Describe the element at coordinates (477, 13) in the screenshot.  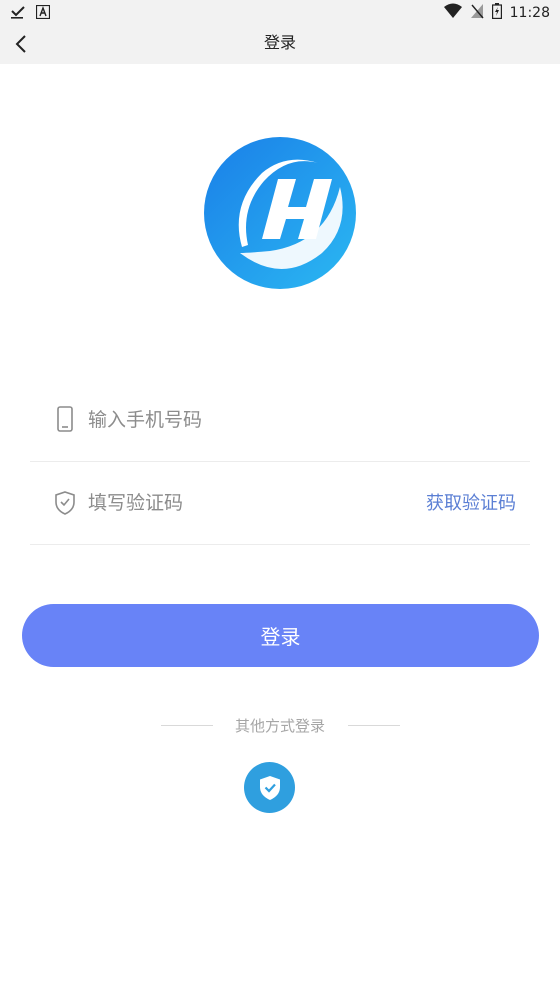
I see `no-signal-icon` at that location.